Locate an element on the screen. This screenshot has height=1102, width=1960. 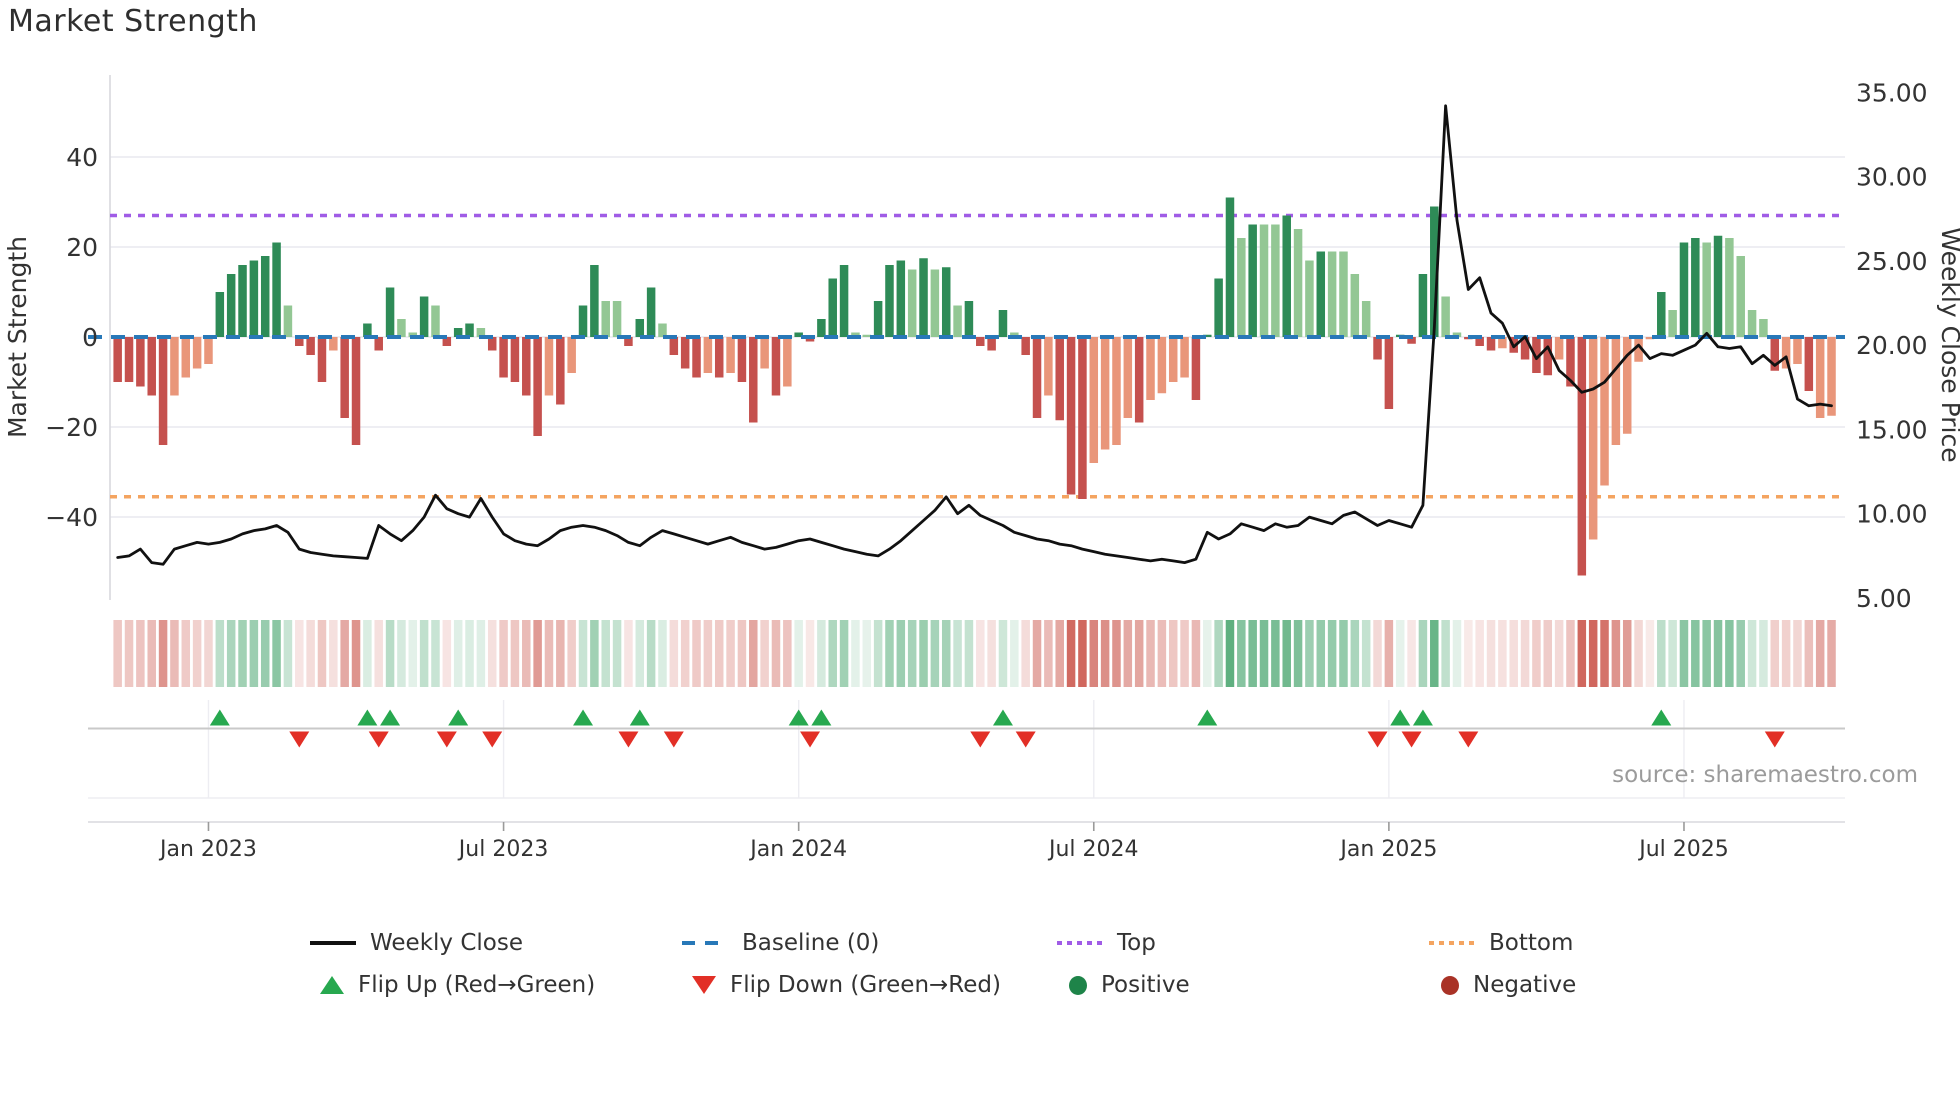
left-tick-label: −20 is located at coordinates (71, 427).